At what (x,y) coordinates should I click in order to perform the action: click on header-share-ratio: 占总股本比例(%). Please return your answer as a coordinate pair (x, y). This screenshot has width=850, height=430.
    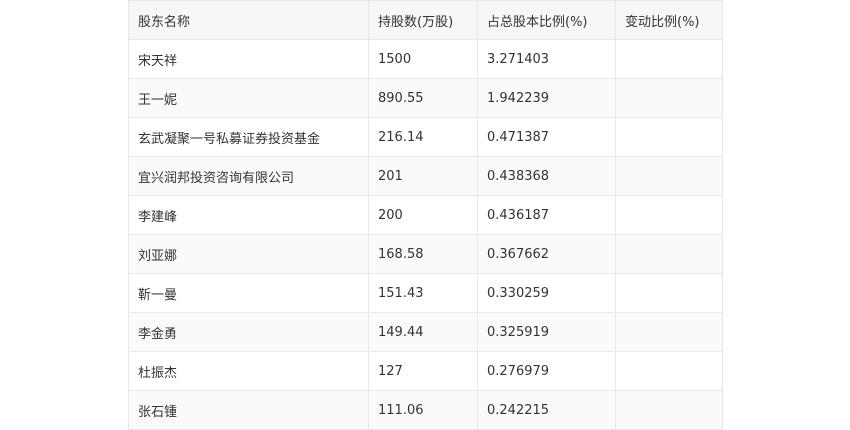
    Looking at the image, I should click on (546, 20).